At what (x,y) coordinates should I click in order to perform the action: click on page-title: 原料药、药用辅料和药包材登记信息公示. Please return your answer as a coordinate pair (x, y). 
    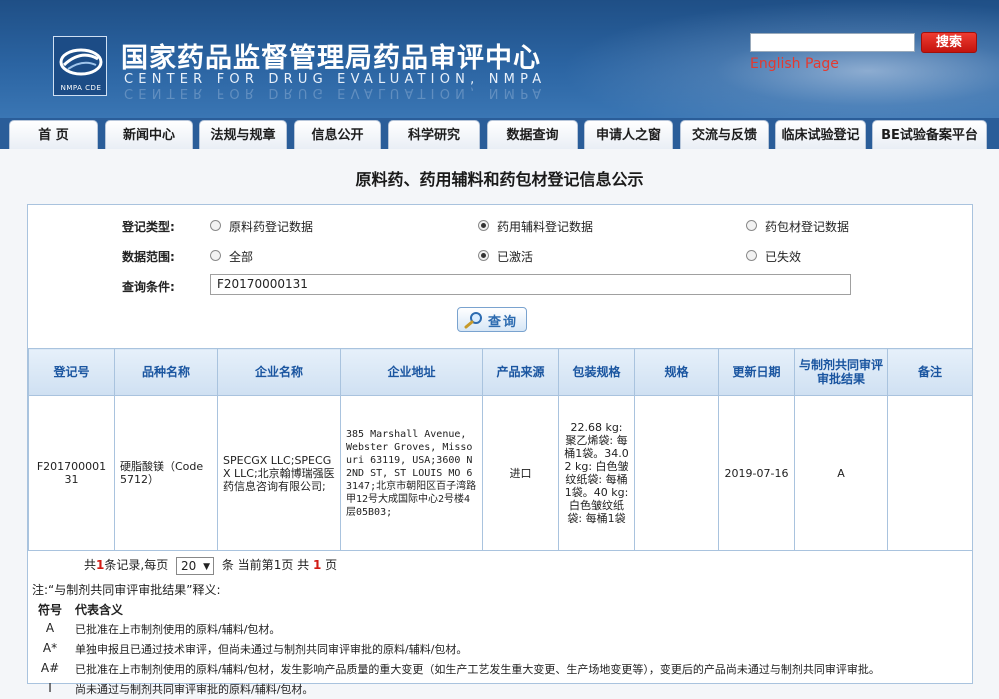
    Looking at the image, I should click on (499, 179).